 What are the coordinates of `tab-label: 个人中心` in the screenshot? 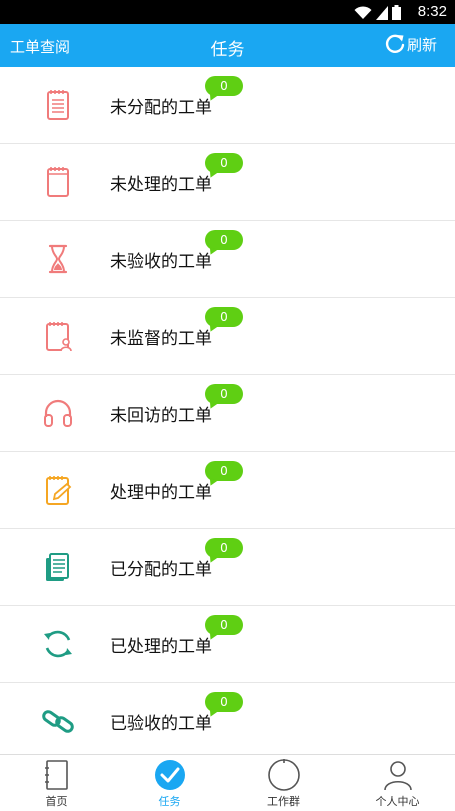 It's located at (397, 801).